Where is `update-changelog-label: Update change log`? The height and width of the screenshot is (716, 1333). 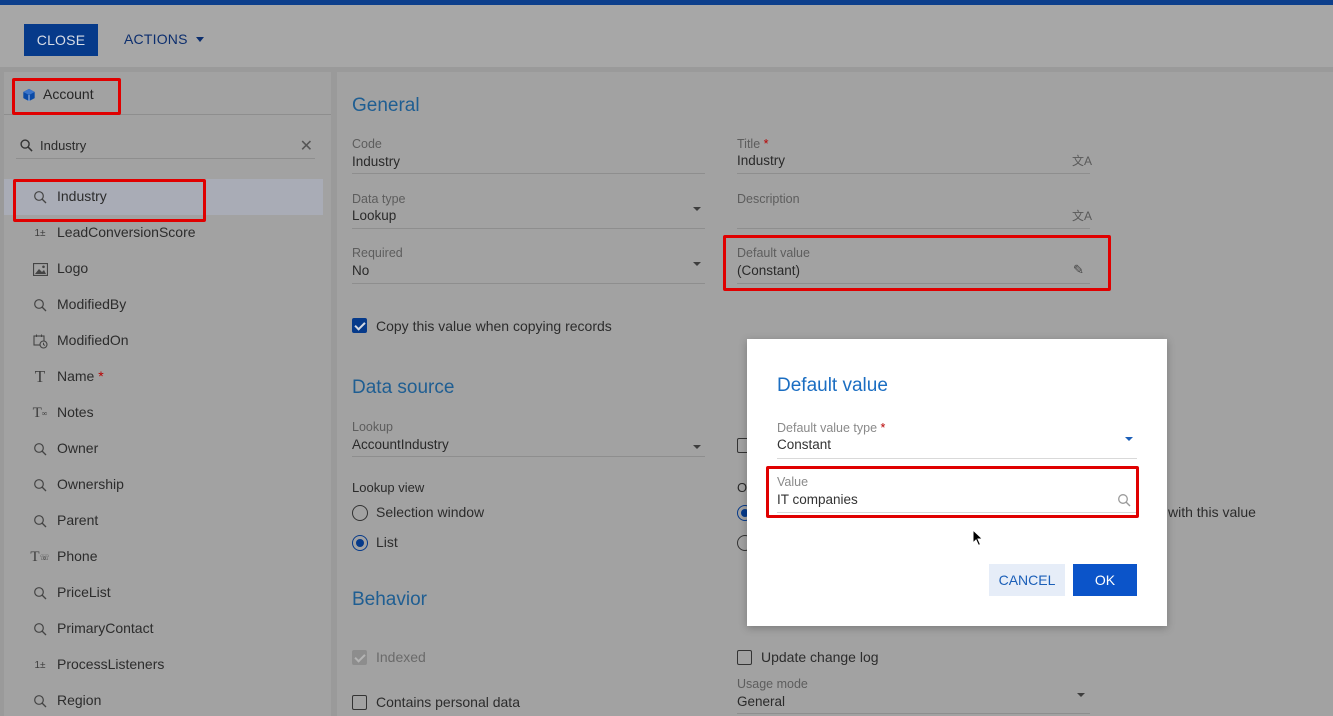 update-changelog-label: Update change log is located at coordinates (820, 657).